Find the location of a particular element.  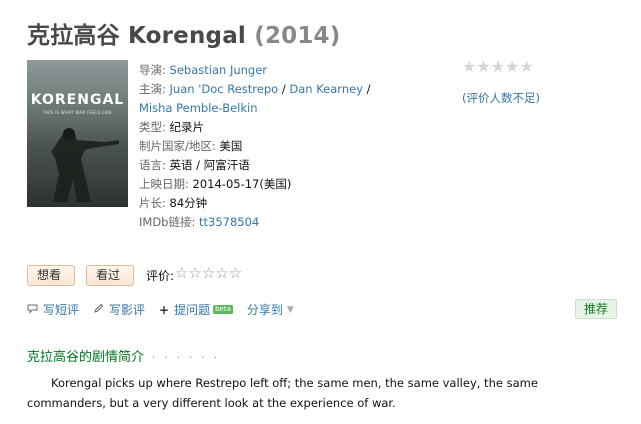

action-bar: 写短评 写影评 + 提问题 beta 分享到 ▼ is located at coordinates (167, 309).